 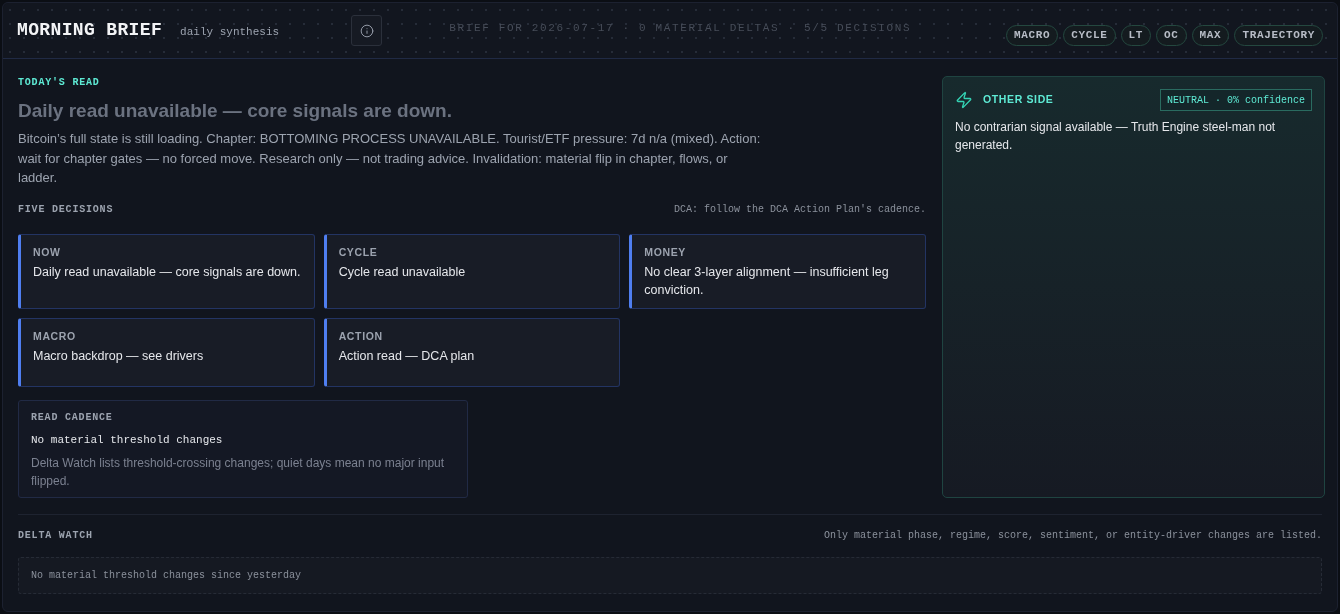 I want to click on info-icon, so click(x=366, y=30).